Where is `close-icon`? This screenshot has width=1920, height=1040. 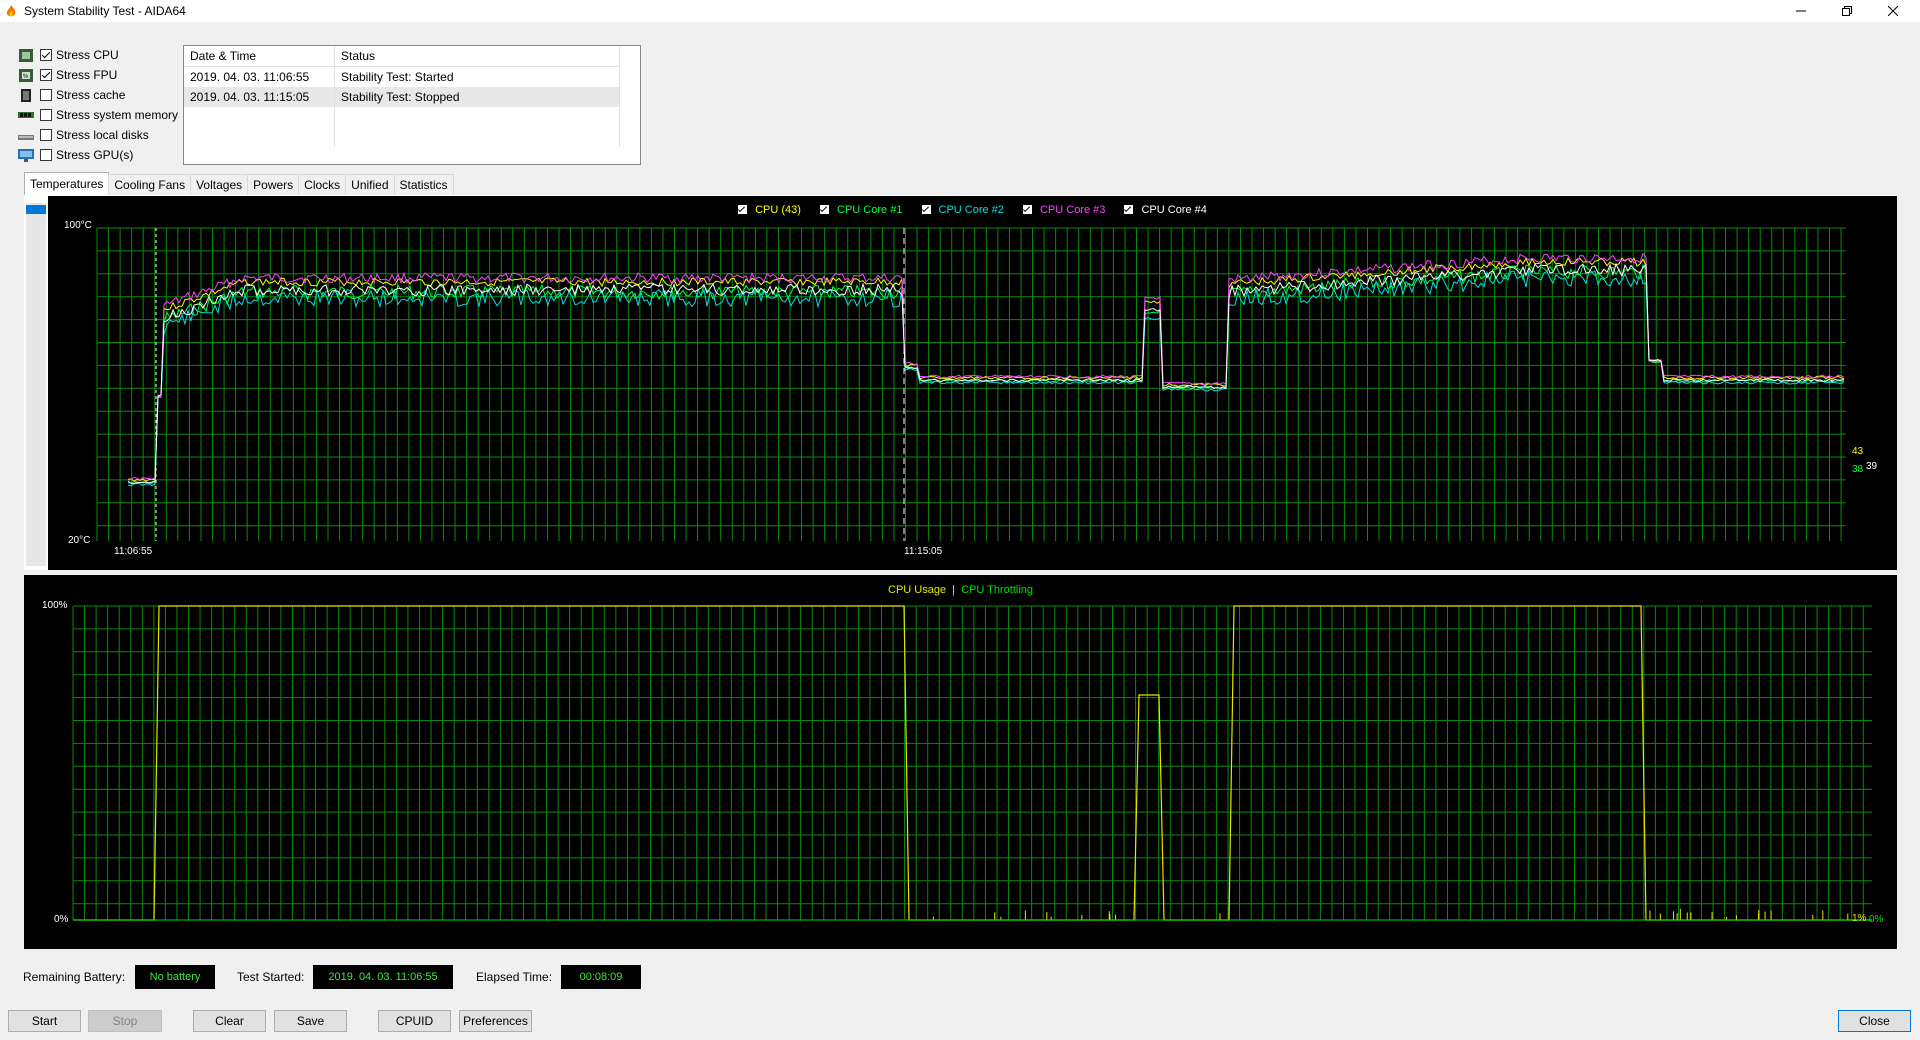 close-icon is located at coordinates (1893, 11).